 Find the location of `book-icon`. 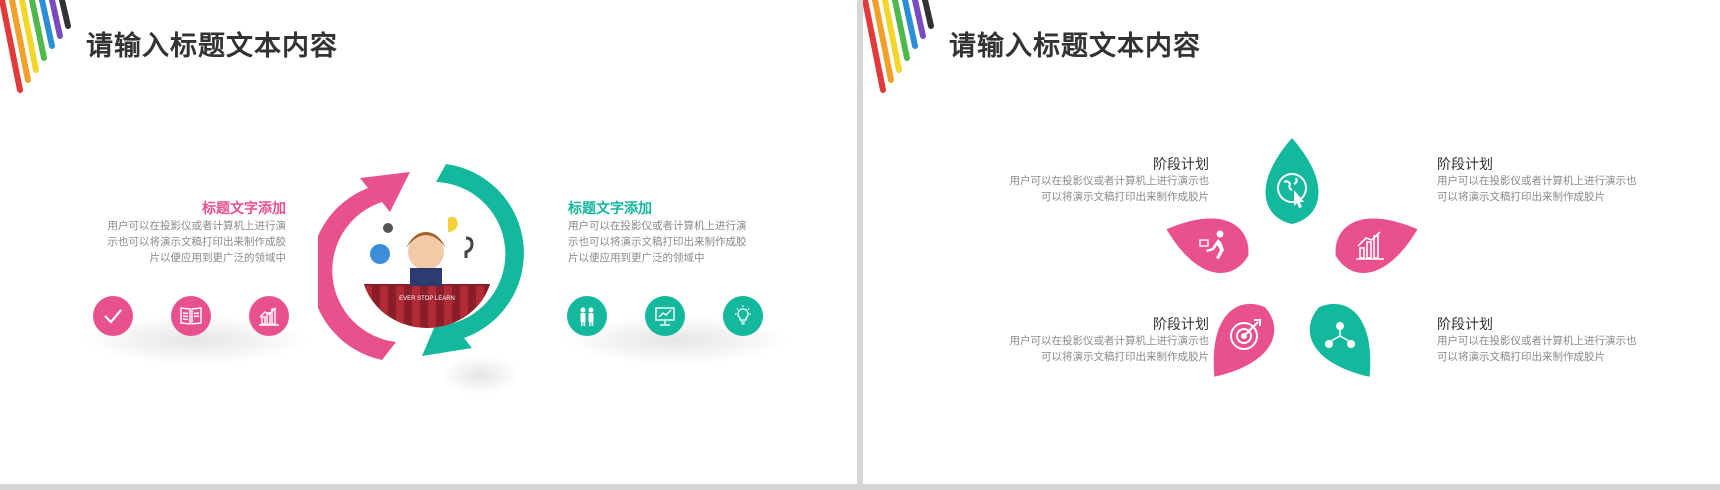

book-icon is located at coordinates (191, 316).